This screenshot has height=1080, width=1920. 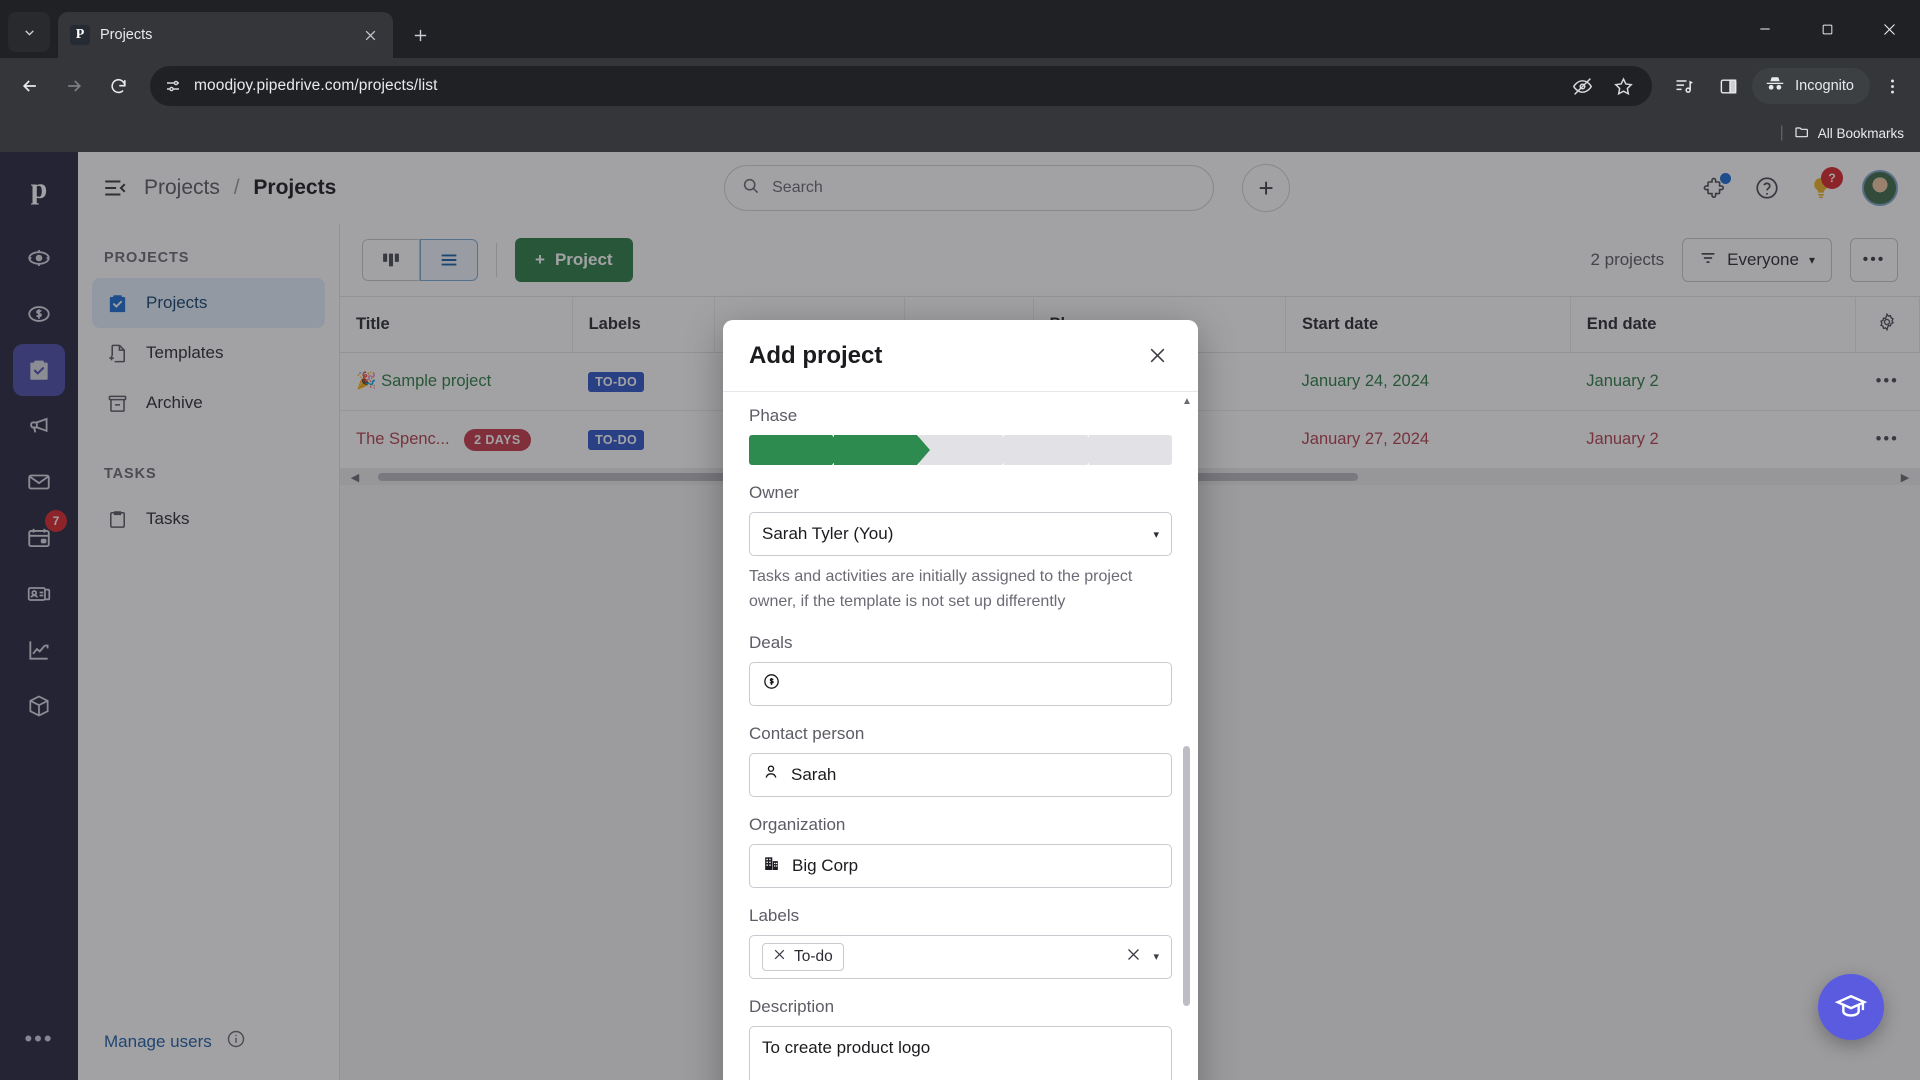 I want to click on new-tab-button, so click(x=420, y=35).